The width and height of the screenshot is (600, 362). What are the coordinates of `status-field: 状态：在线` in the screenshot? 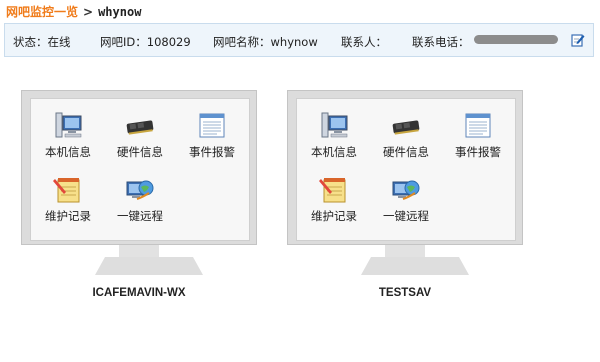 It's located at (42, 42).